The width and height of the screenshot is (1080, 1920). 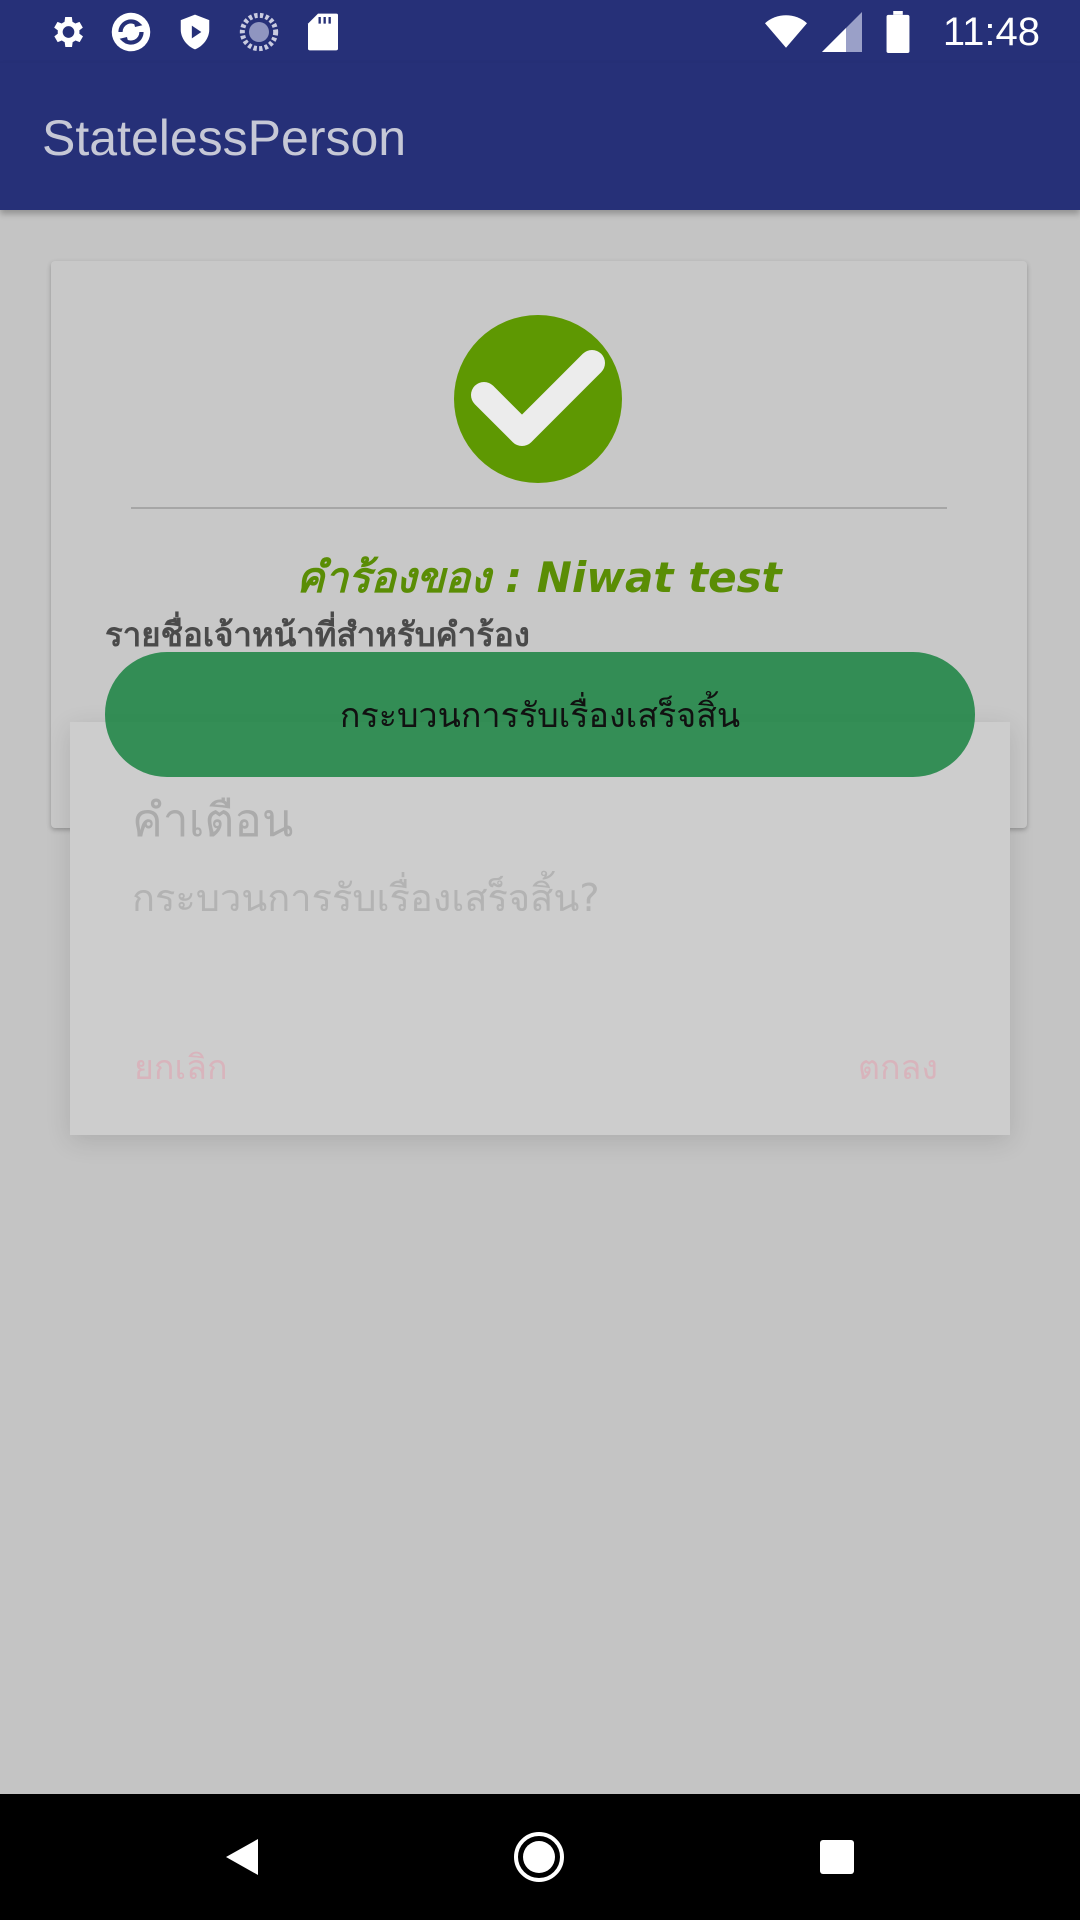 What do you see at coordinates (540, 31) in the screenshot?
I see `status-bar: 11:48` at bounding box center [540, 31].